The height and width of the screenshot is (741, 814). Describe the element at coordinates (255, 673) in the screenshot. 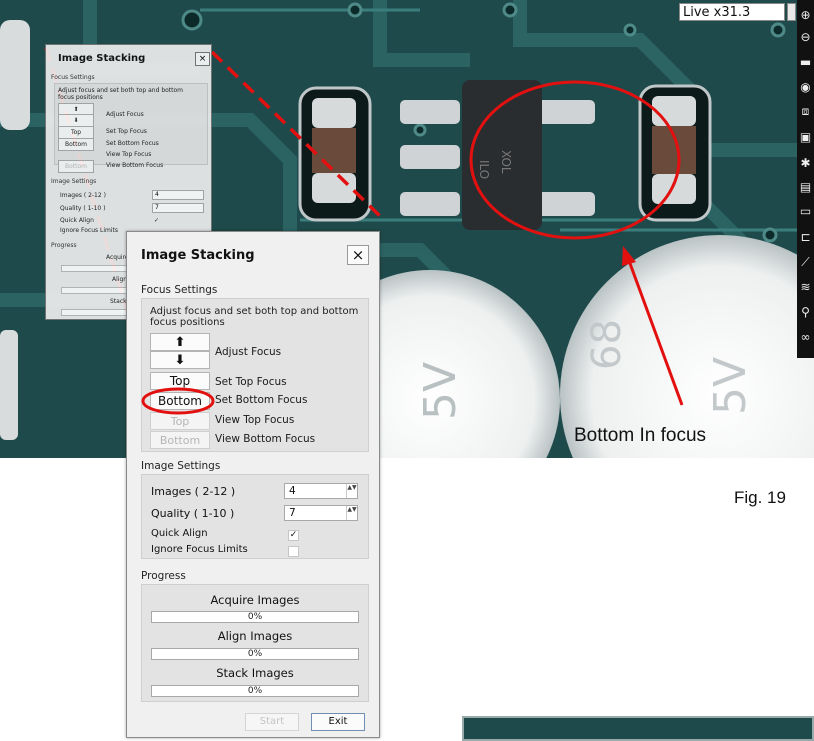

I see `stack-images-label: Stack Images` at that location.